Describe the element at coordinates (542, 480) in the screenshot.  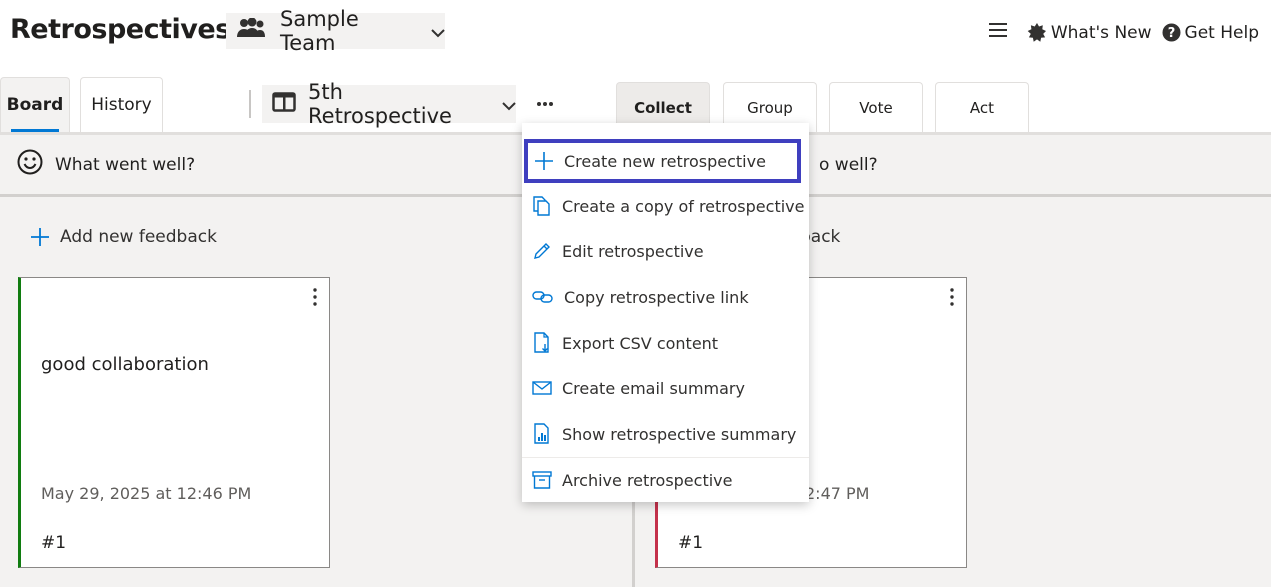
I see `archive-icon` at that location.